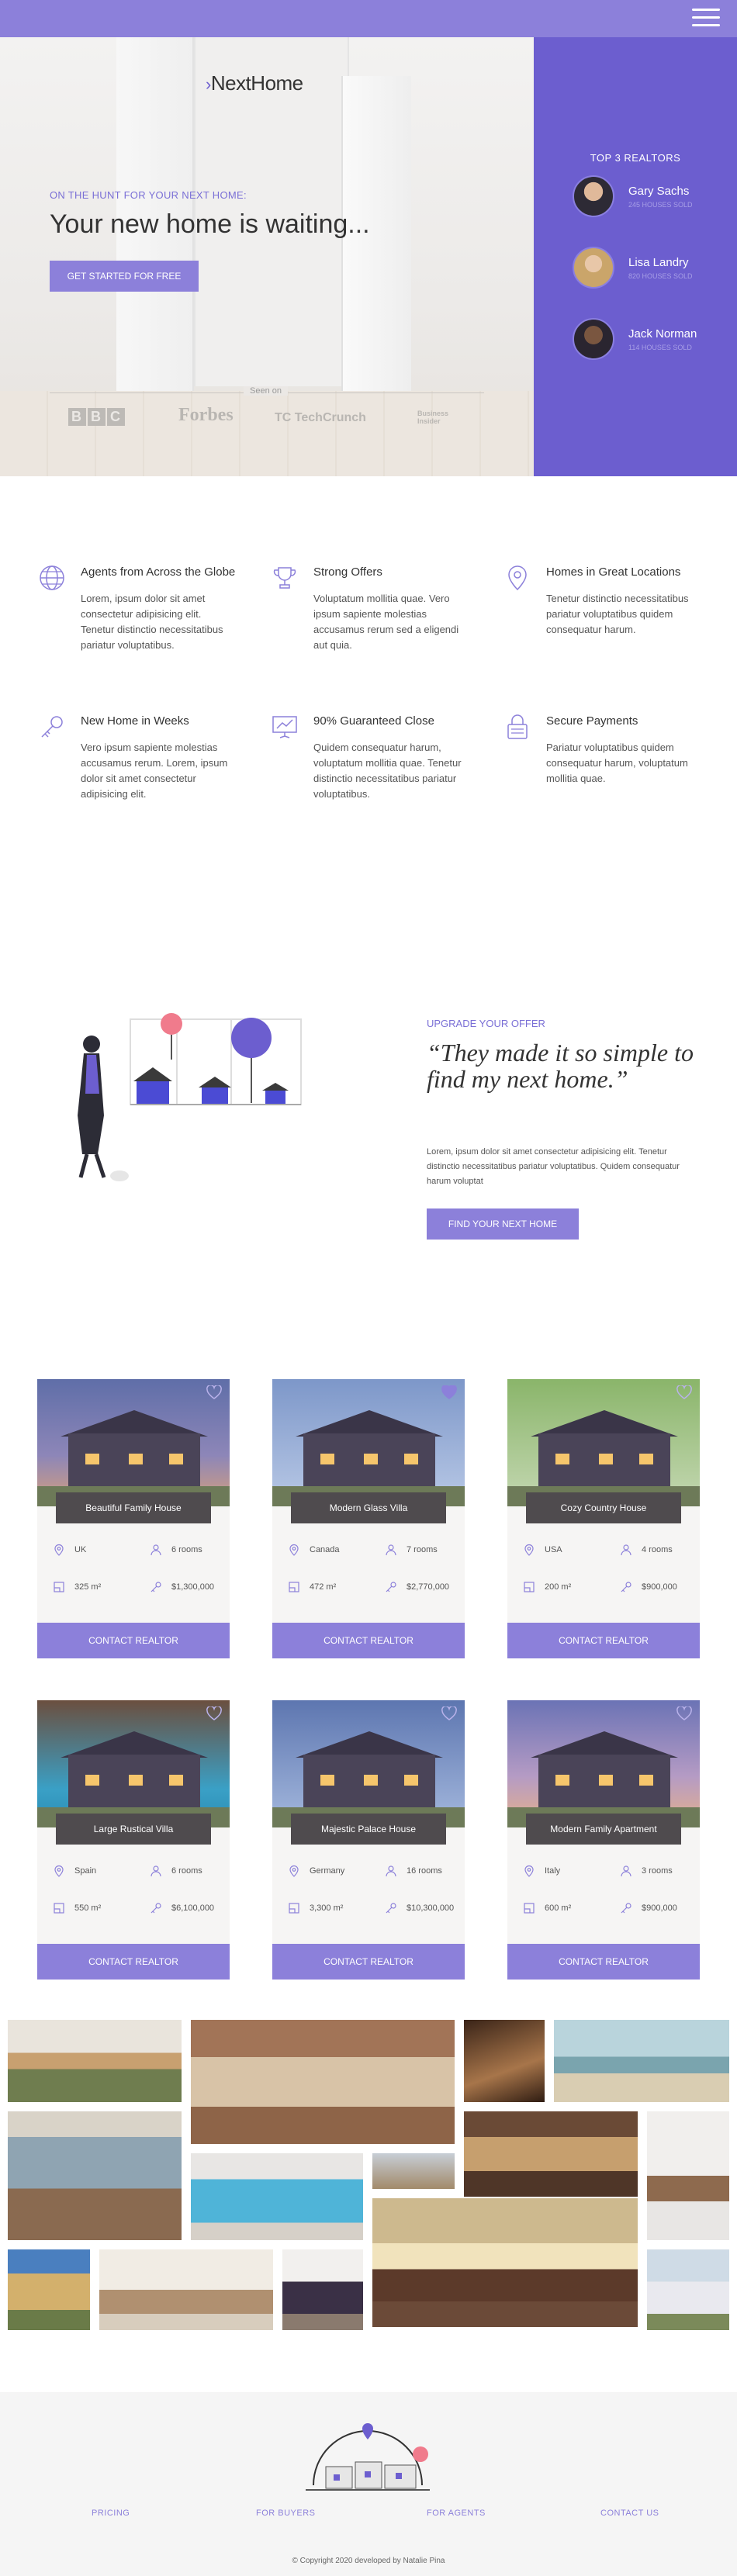 The height and width of the screenshot is (2576, 737). Describe the element at coordinates (633, 196) in the screenshot. I see `realtor-card: Gary Sachs 245 HOUSES SOLD` at that location.